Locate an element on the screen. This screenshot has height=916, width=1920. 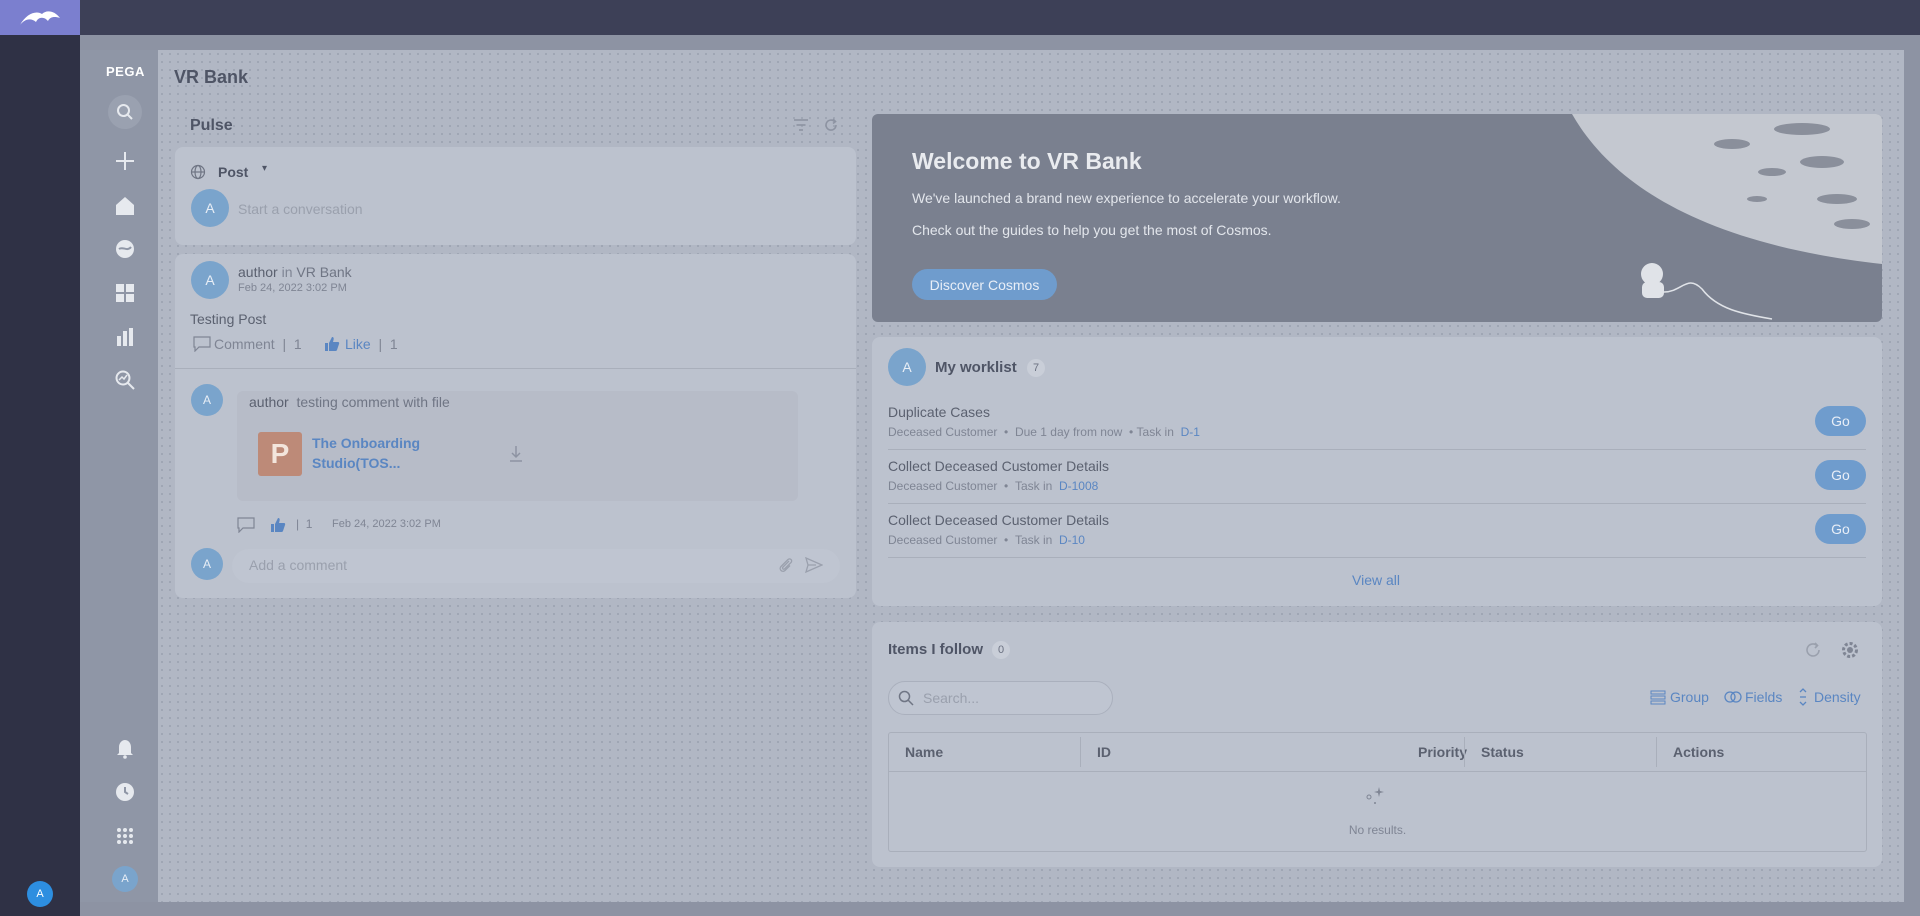
view-all-link: View all is located at coordinates (1376, 580).